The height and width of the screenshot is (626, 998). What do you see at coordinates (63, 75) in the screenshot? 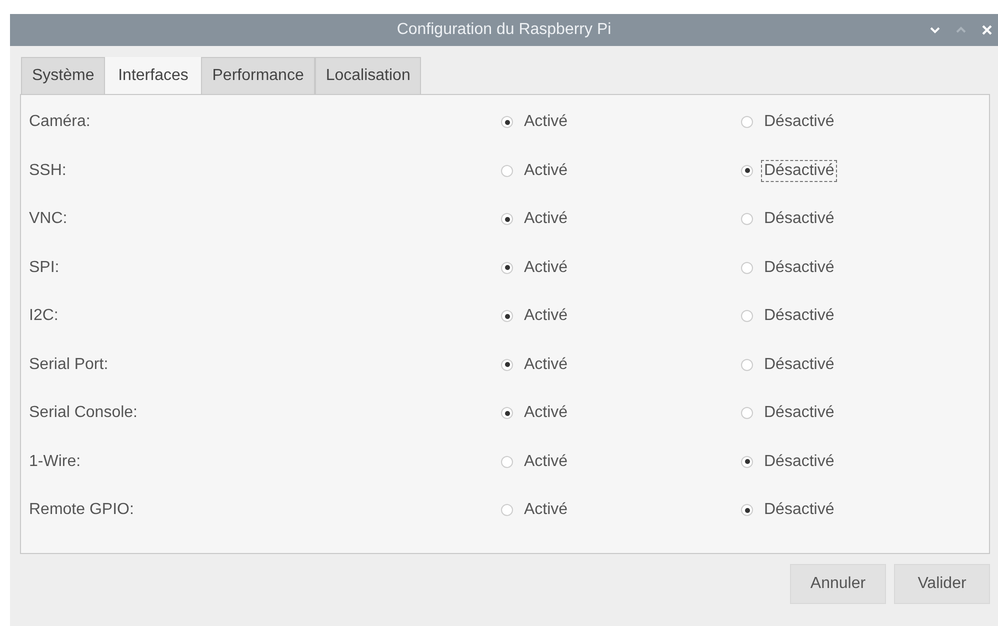
I see `tab: Système` at bounding box center [63, 75].